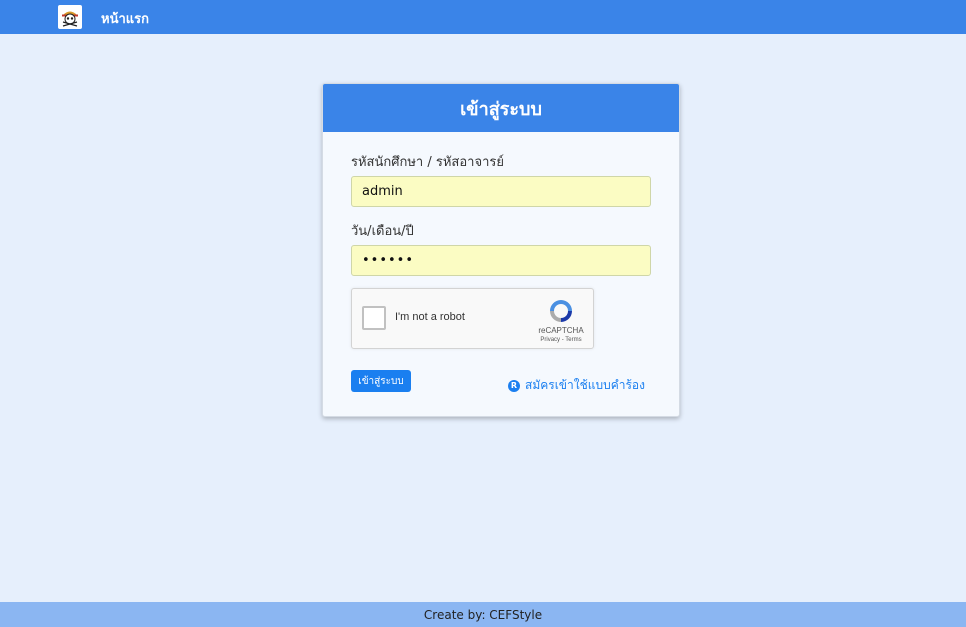 The width and height of the screenshot is (966, 627). What do you see at coordinates (125, 18) in the screenshot?
I see `nav-home-link: หน้าแรก` at bounding box center [125, 18].